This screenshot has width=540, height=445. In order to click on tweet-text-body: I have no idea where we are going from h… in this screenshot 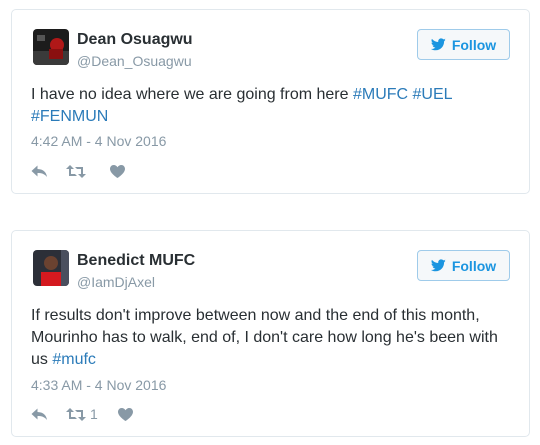, I will do `click(192, 94)`.